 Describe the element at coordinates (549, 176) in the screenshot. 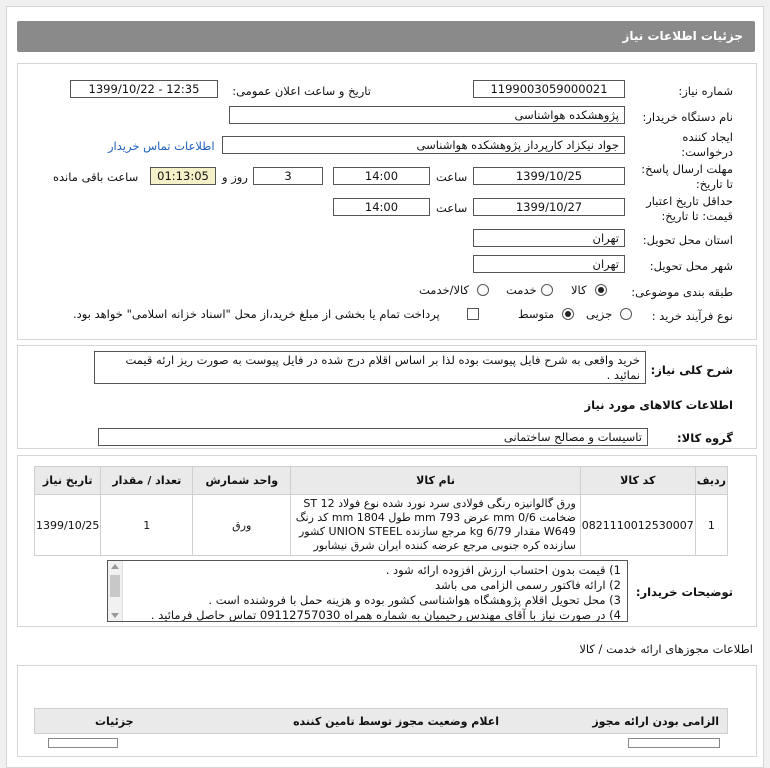

I see `send-date-field: 1399/10/25` at that location.